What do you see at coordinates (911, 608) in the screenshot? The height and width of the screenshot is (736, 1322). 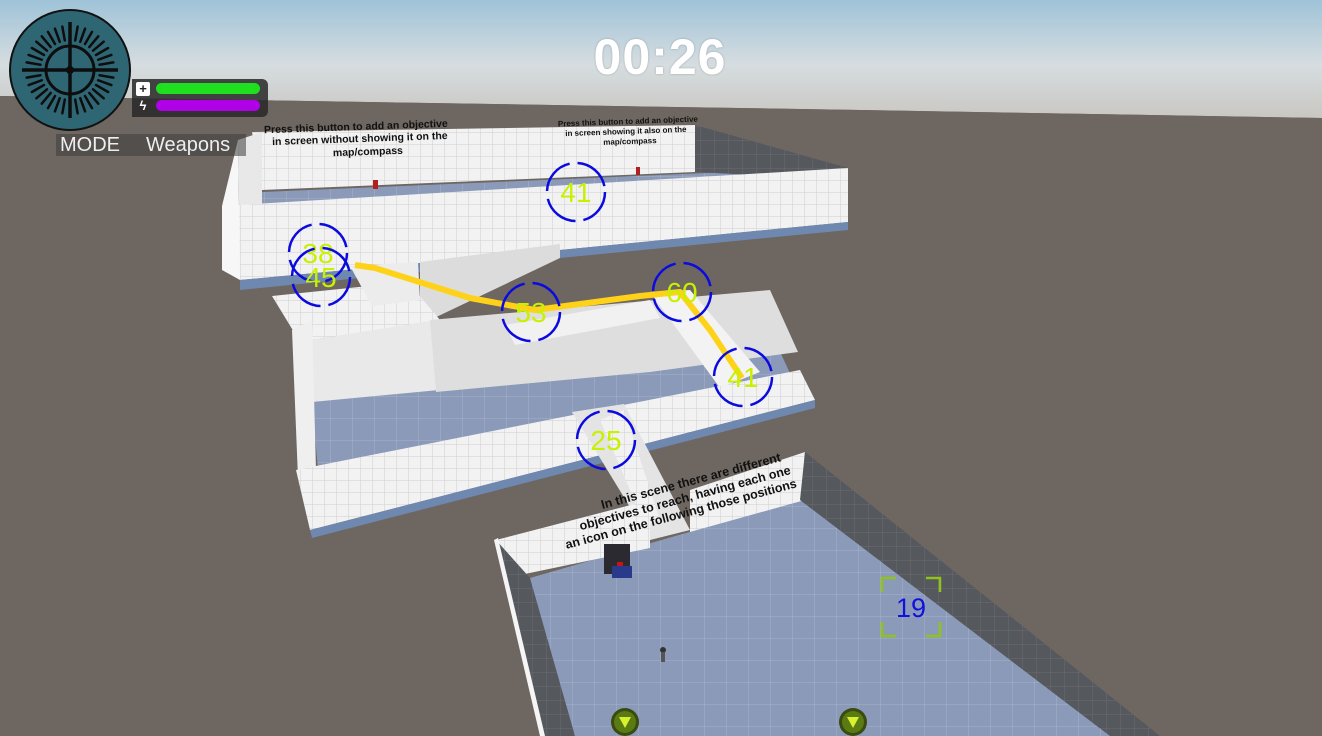 I see `target-distance: 19` at bounding box center [911, 608].